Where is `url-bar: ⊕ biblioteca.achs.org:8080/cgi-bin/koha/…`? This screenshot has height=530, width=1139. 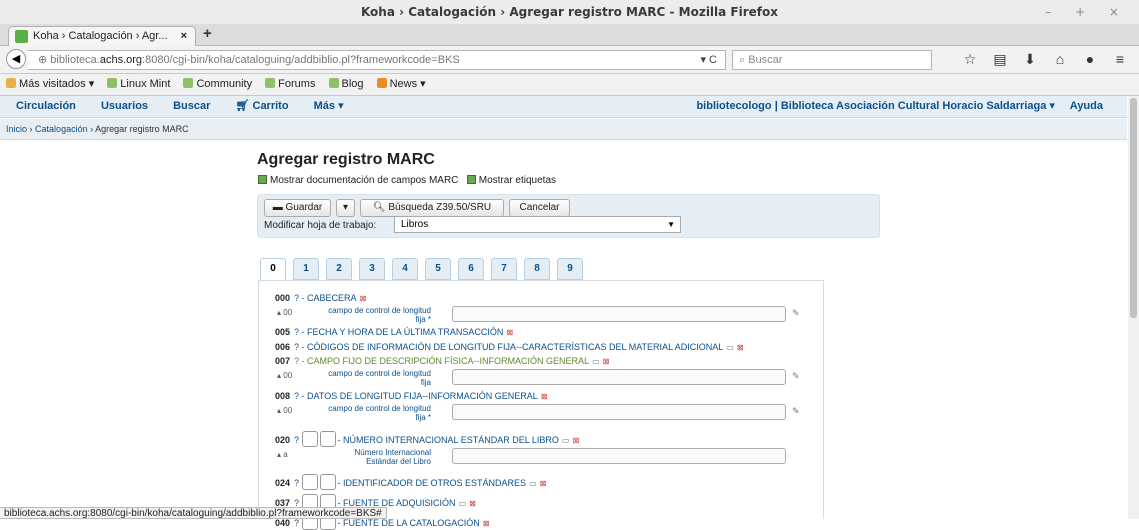
url-bar: ⊕ biblioteca.achs.org:8080/cgi-bin/koha/… is located at coordinates (377, 60).